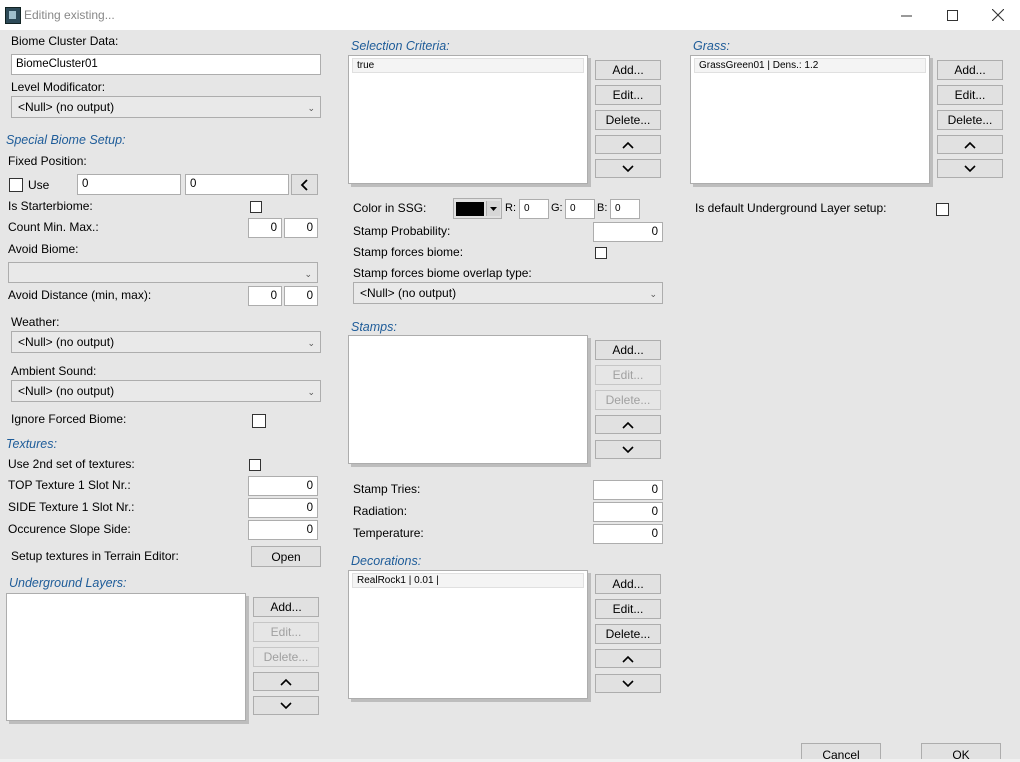  Describe the element at coordinates (997, 15) in the screenshot. I see `close-icon` at that location.